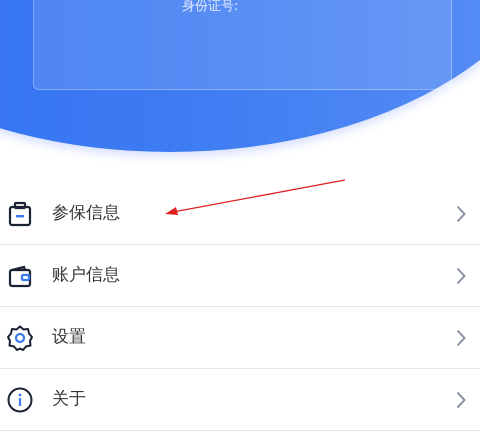 Image resolution: width=480 pixels, height=447 pixels. What do you see at coordinates (20, 337) in the screenshot?
I see `settings-icon` at bounding box center [20, 337].